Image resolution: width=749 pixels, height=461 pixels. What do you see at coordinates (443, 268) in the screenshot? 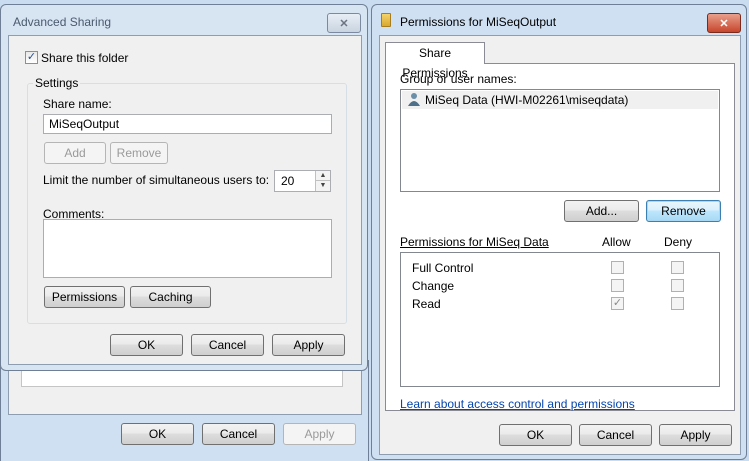
I see `permission-name: Full Control` at bounding box center [443, 268].